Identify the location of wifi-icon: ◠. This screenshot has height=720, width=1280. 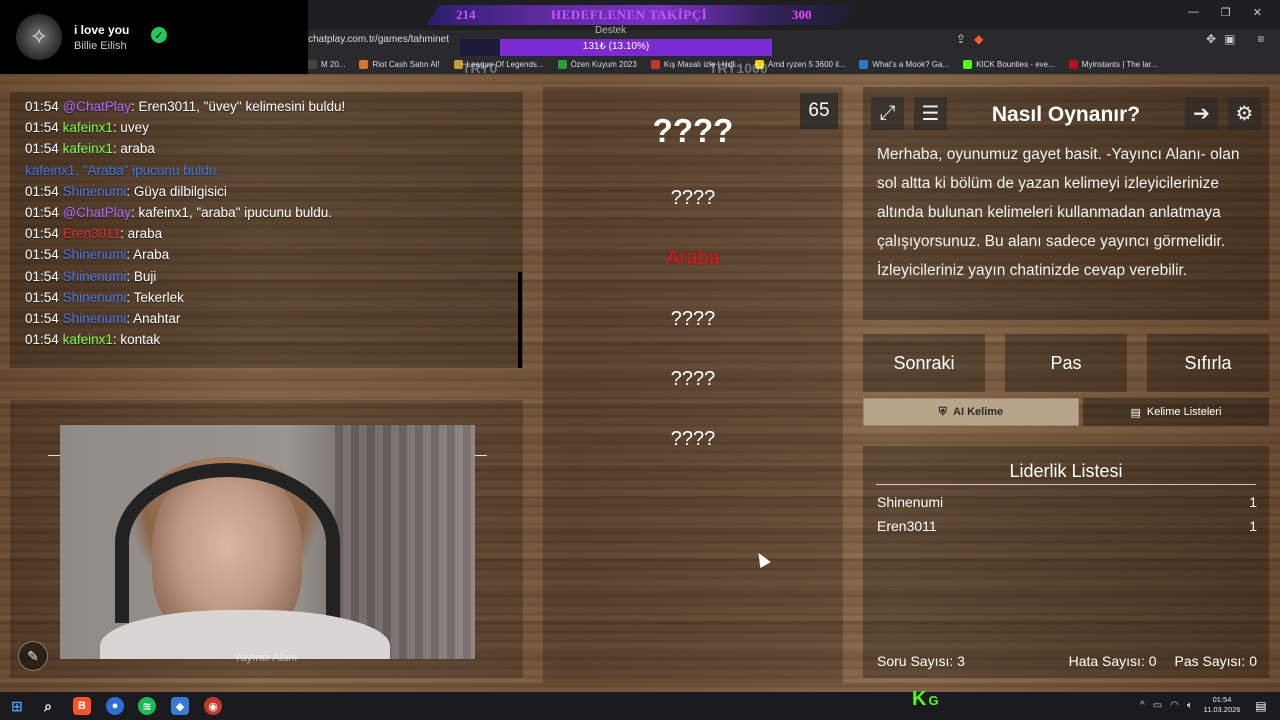
(1174, 705).